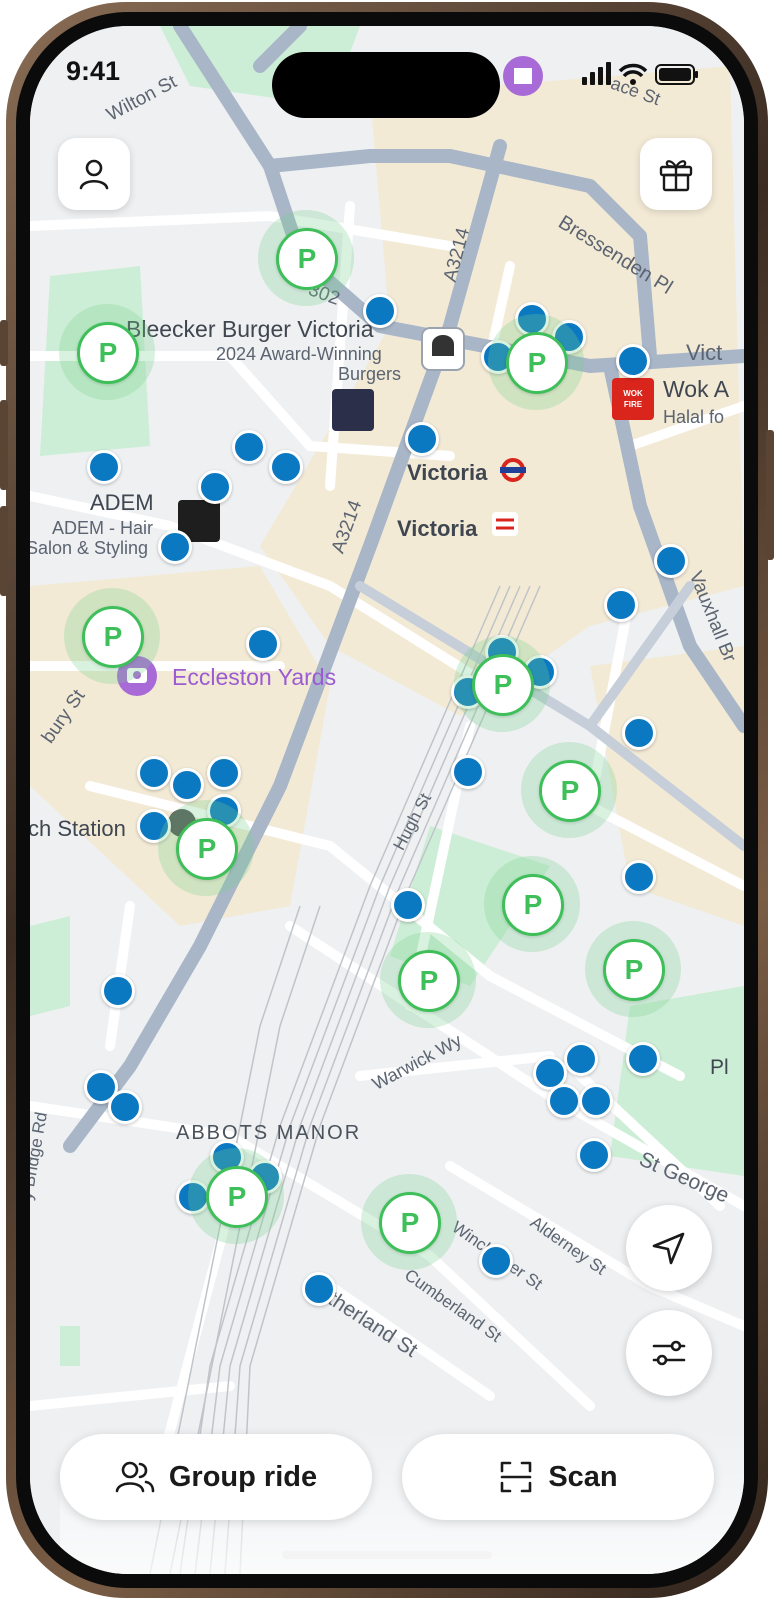 The height and width of the screenshot is (1600, 774). I want to click on action-button, so click(4, 343).